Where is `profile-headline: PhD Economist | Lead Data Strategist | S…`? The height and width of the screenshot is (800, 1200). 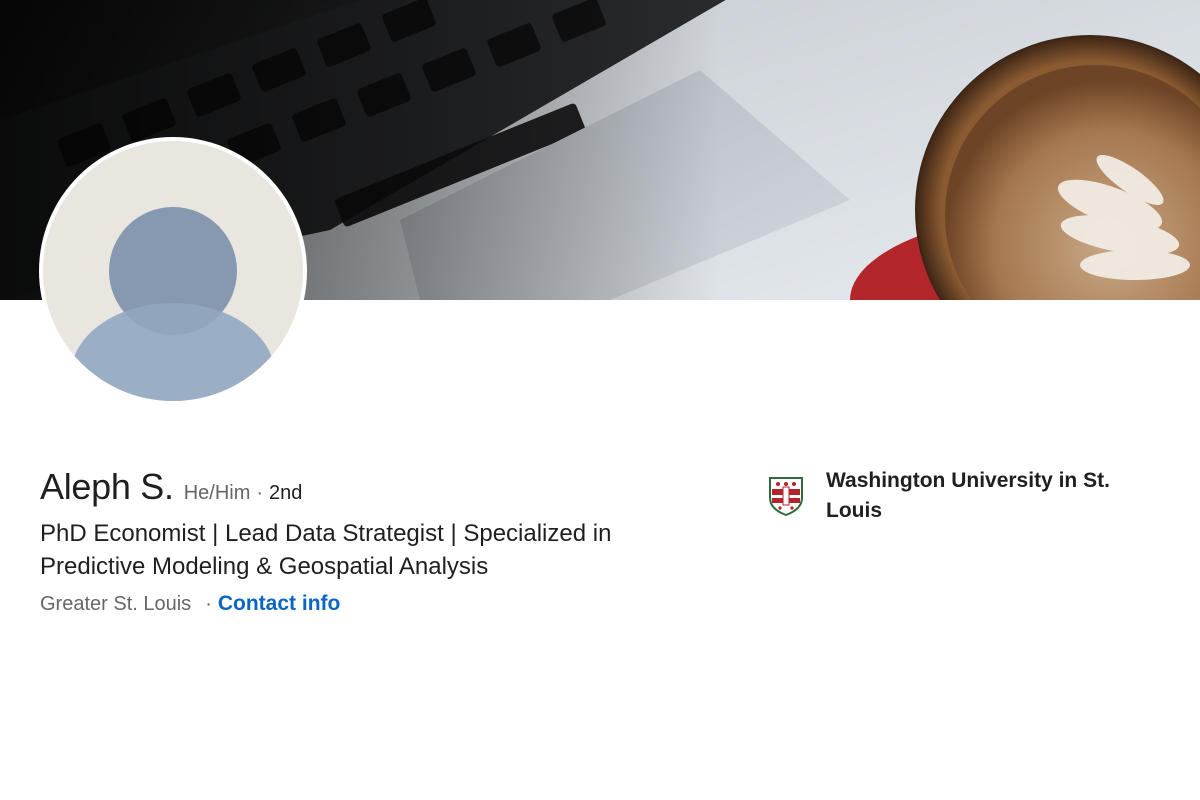
profile-headline: PhD Economist | Lead Data Strategist | S… is located at coordinates (326, 550).